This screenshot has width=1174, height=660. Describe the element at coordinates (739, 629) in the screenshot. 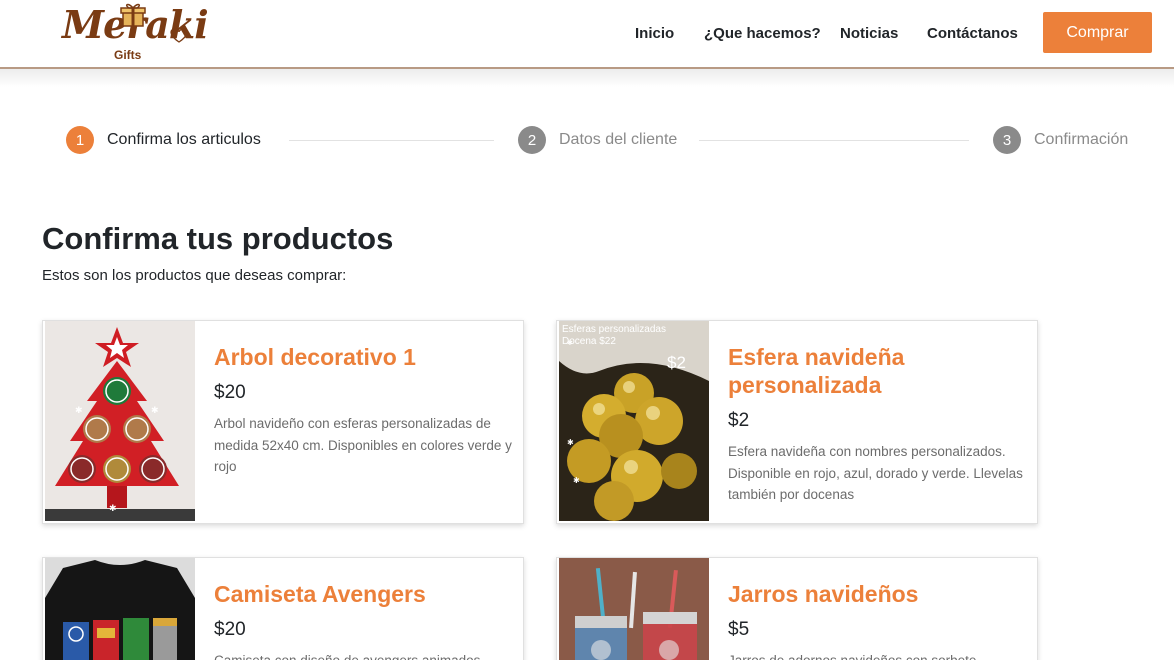

I see `product-price: $5` at that location.